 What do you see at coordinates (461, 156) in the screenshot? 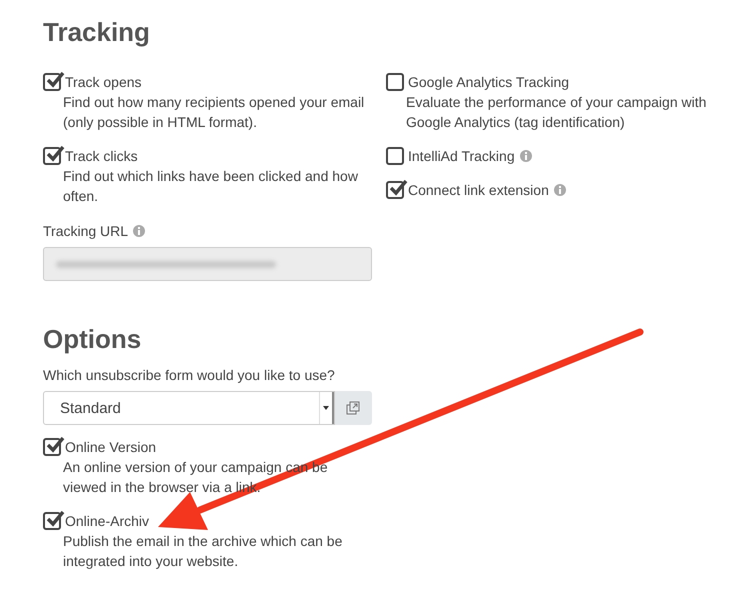
I see `option-label: IntelliAd Tracking` at bounding box center [461, 156].